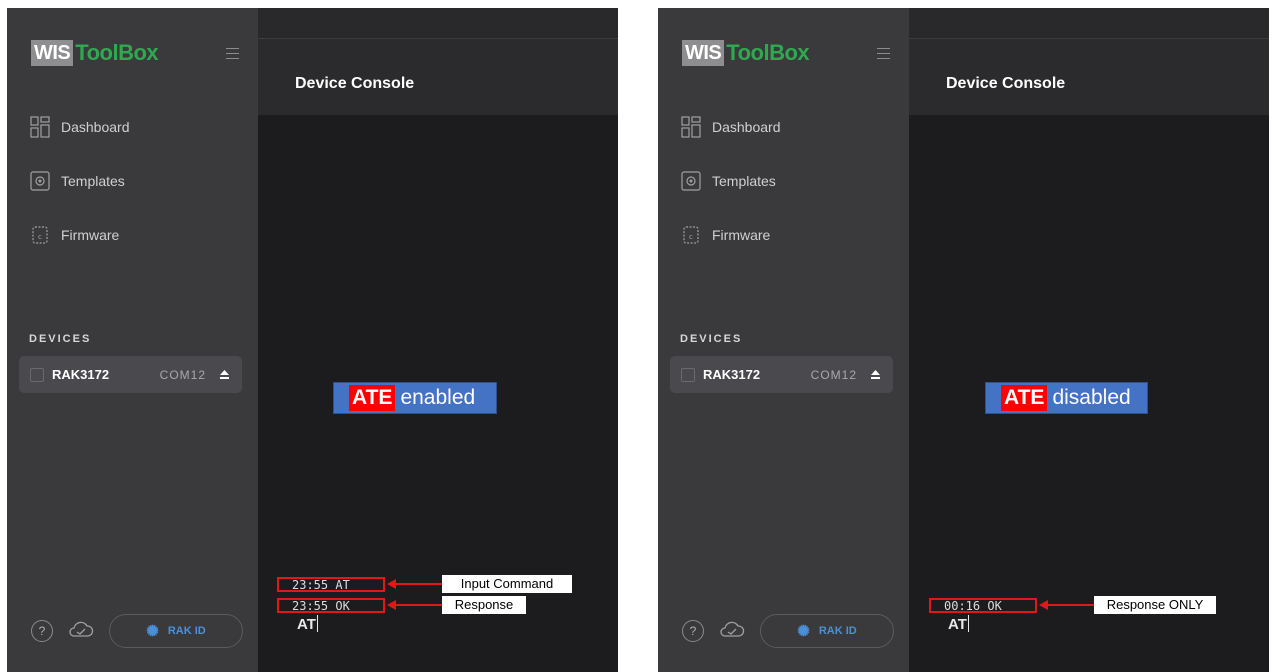  Describe the element at coordinates (1091, 397) in the screenshot. I see `ate-state: disabled` at that location.